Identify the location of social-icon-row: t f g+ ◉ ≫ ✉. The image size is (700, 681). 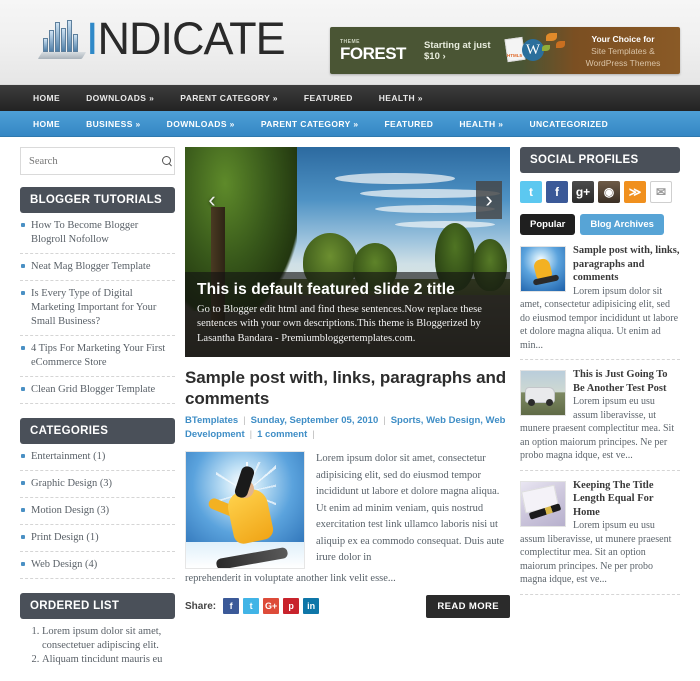
(600, 192).